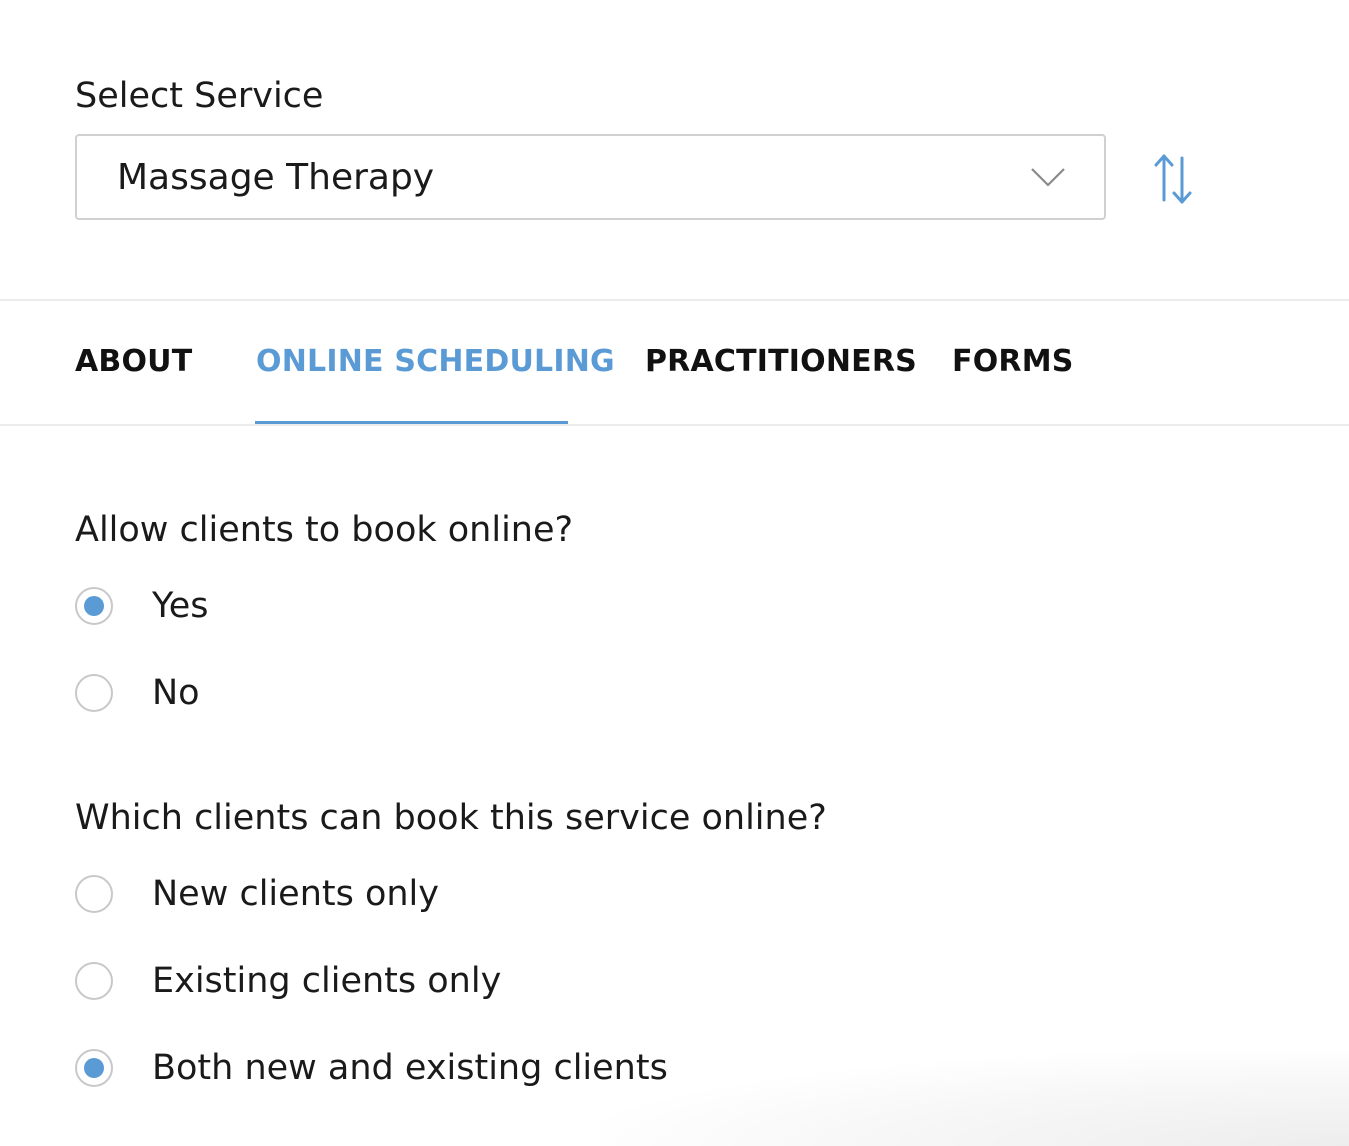 This screenshot has width=1349, height=1146. What do you see at coordinates (324, 530) in the screenshot?
I see `book-online-question: Allow clients to book online?` at bounding box center [324, 530].